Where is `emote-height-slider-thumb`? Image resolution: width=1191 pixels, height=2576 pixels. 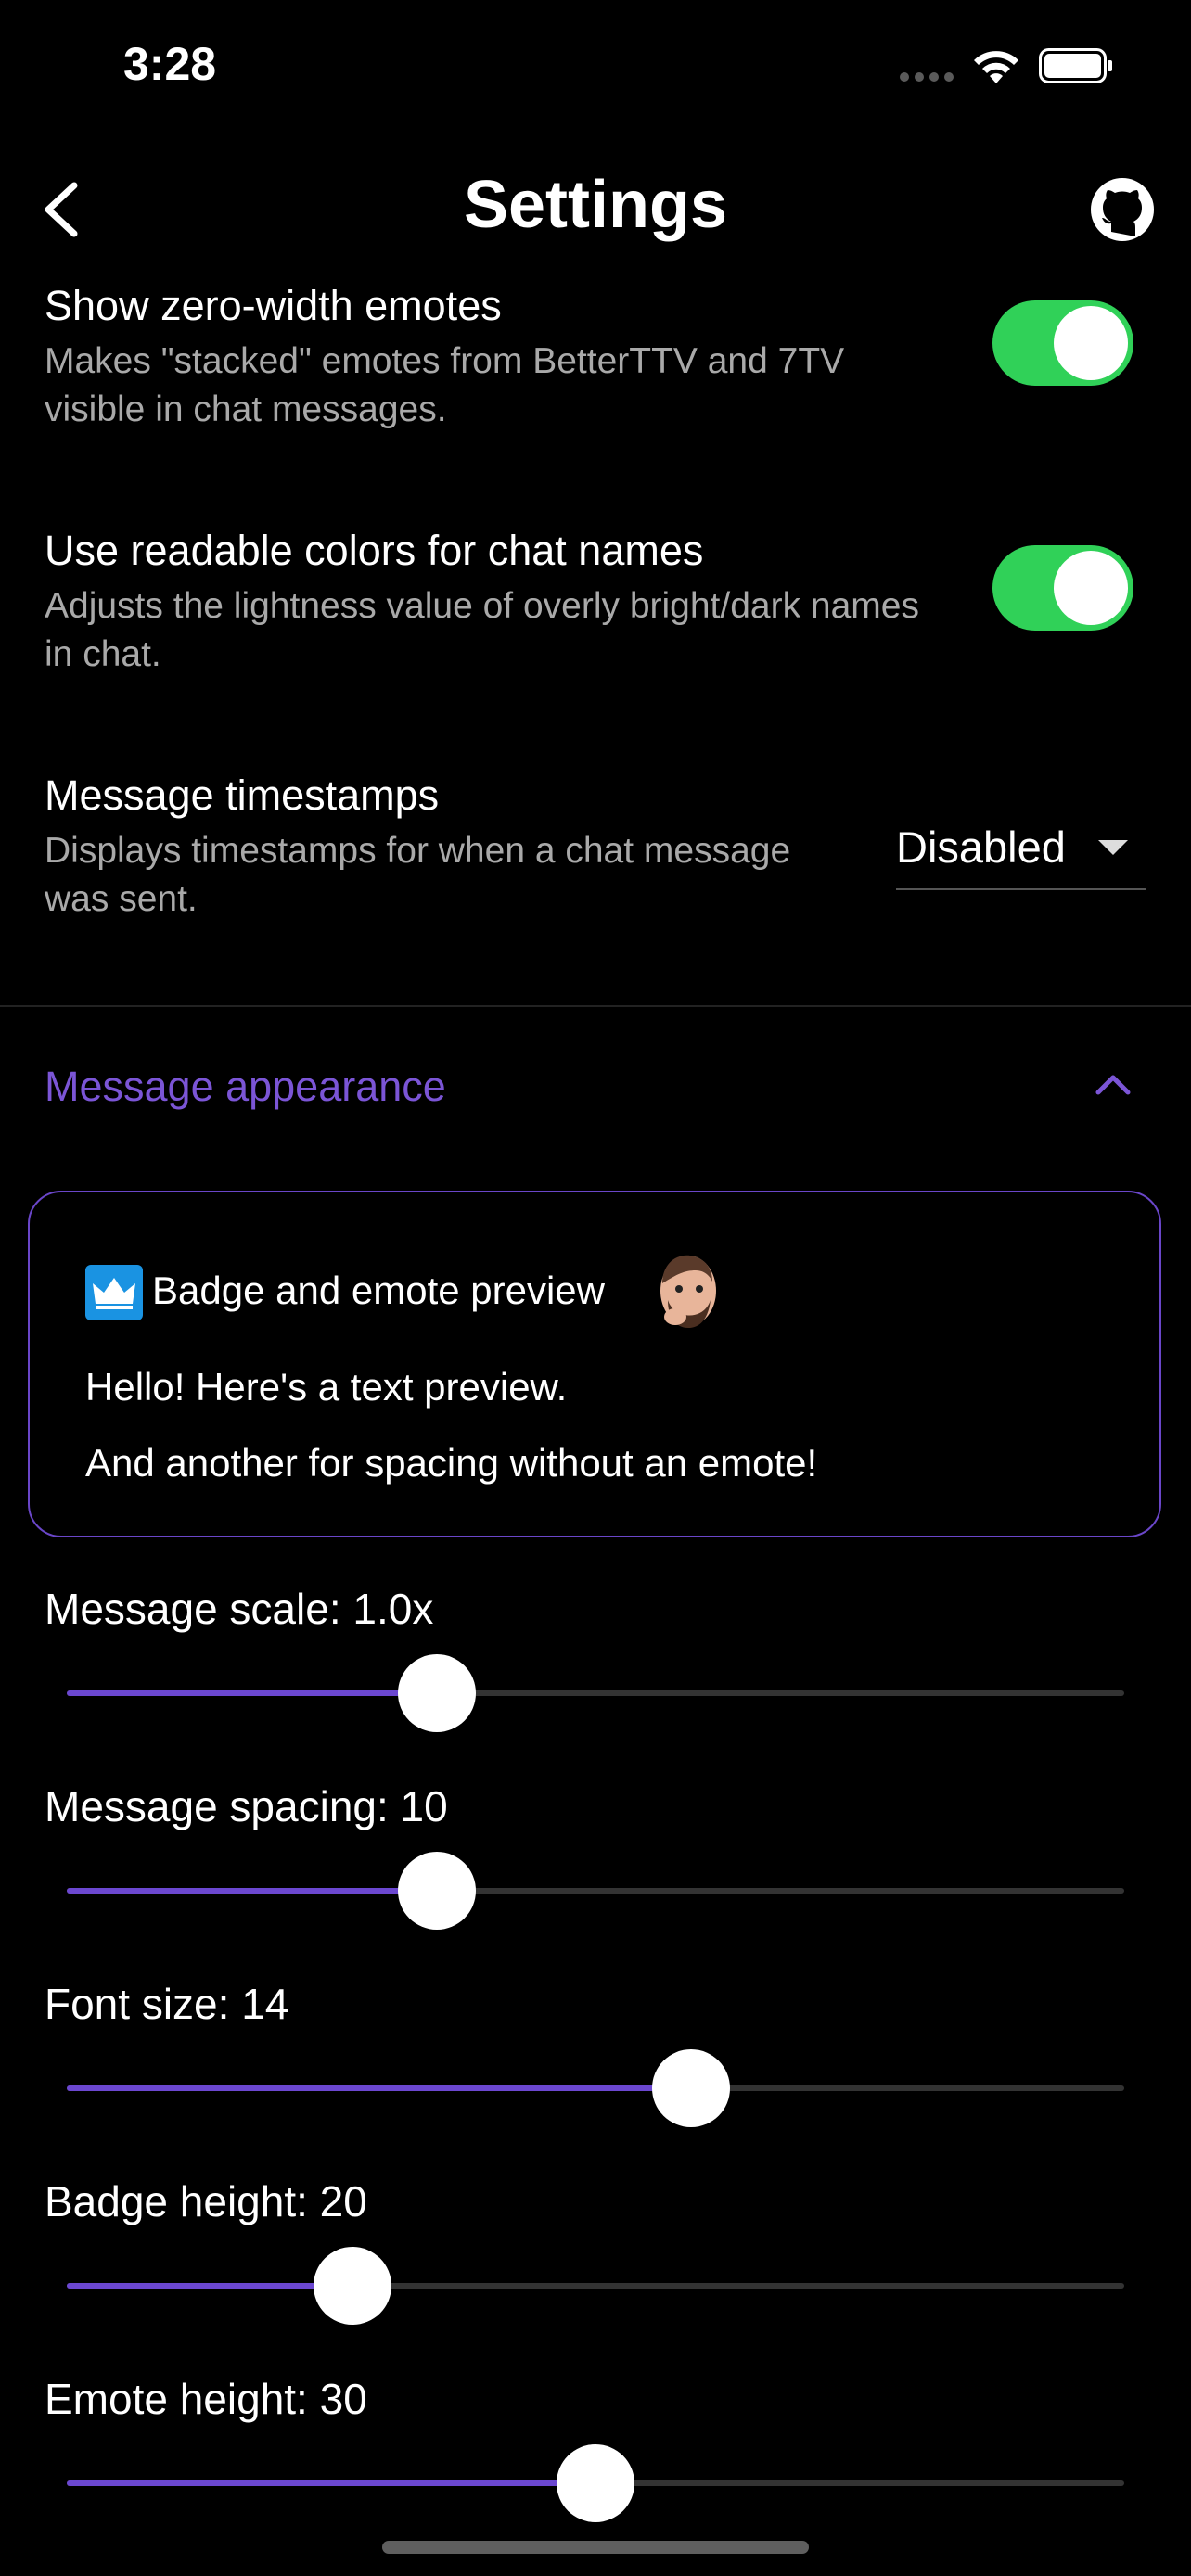 emote-height-slider-thumb is located at coordinates (595, 2483).